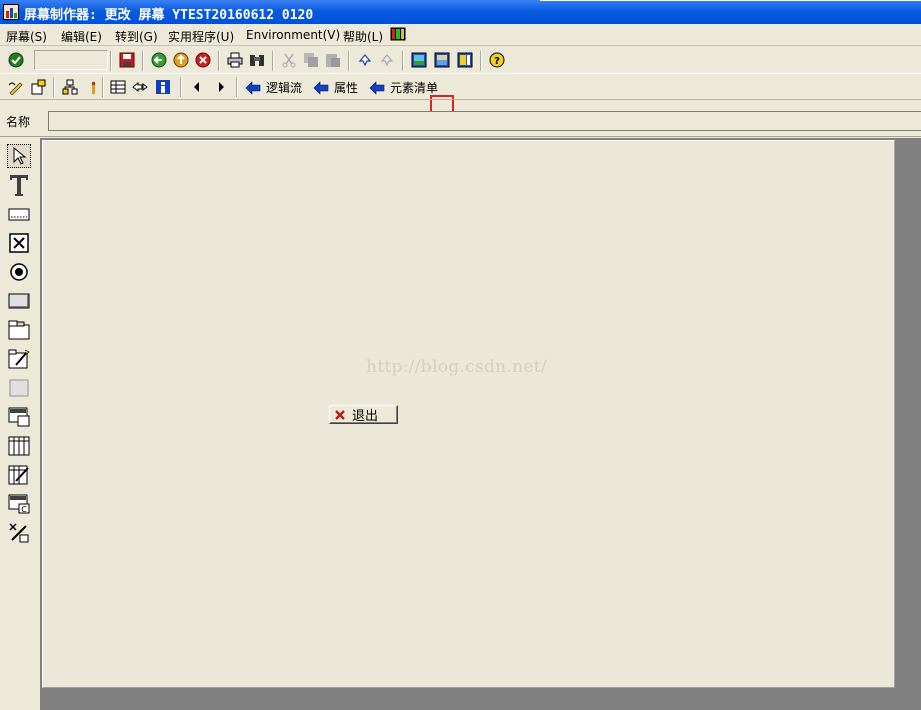  What do you see at coordinates (19, 214) in the screenshot?
I see `input-field-icon` at bounding box center [19, 214].